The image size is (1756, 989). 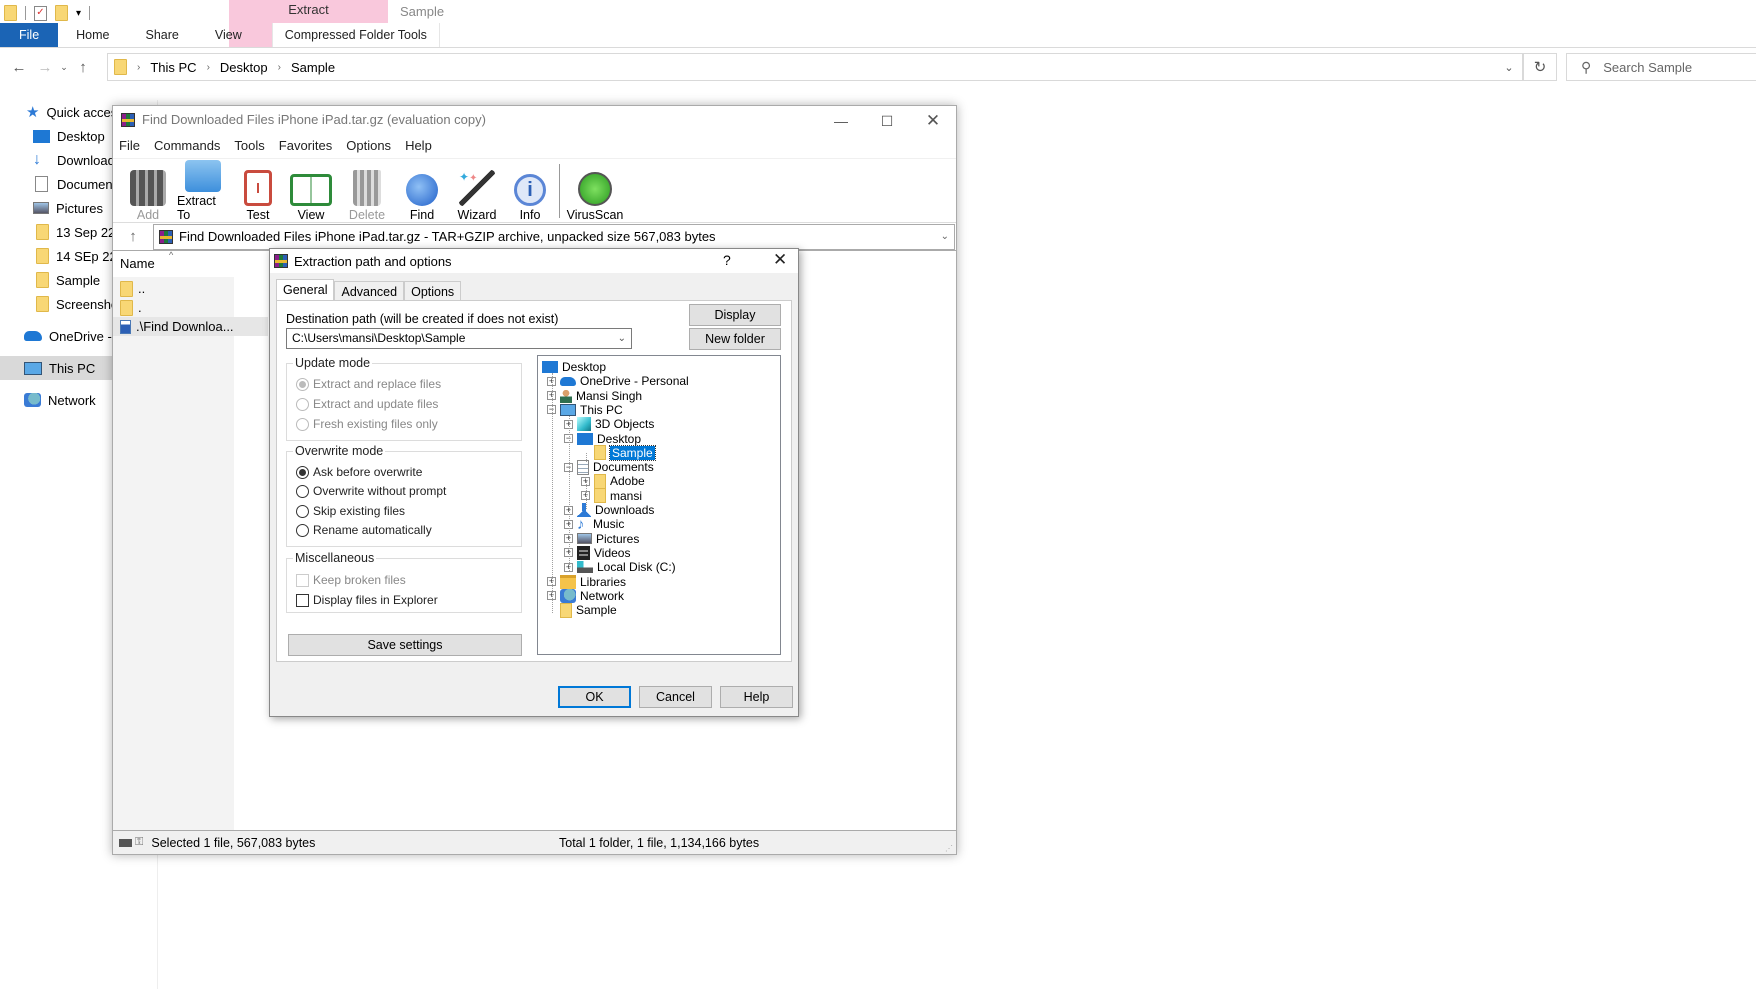 What do you see at coordinates (949, 848) in the screenshot?
I see `resize-grip-icon: ⋰` at bounding box center [949, 848].